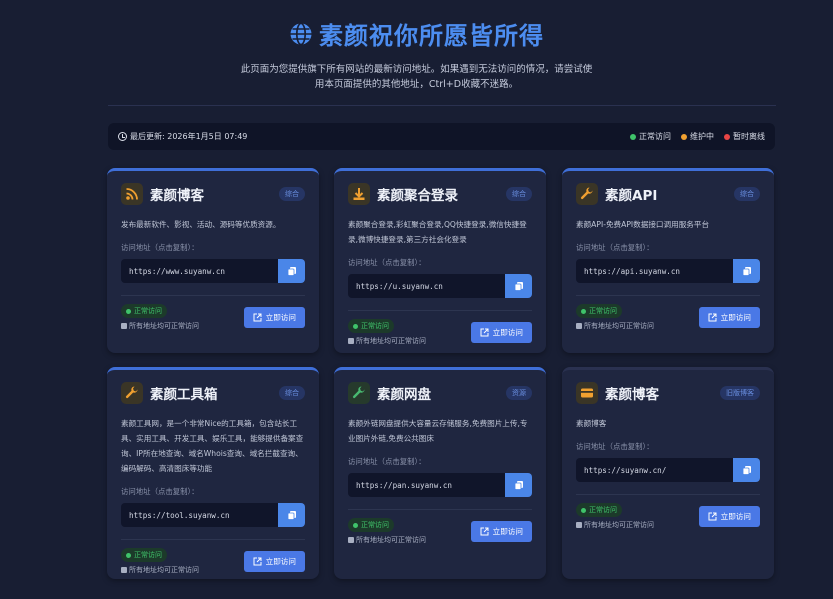  Describe the element at coordinates (591, 423) in the screenshot. I see `card-description: 素颜博客` at that location.